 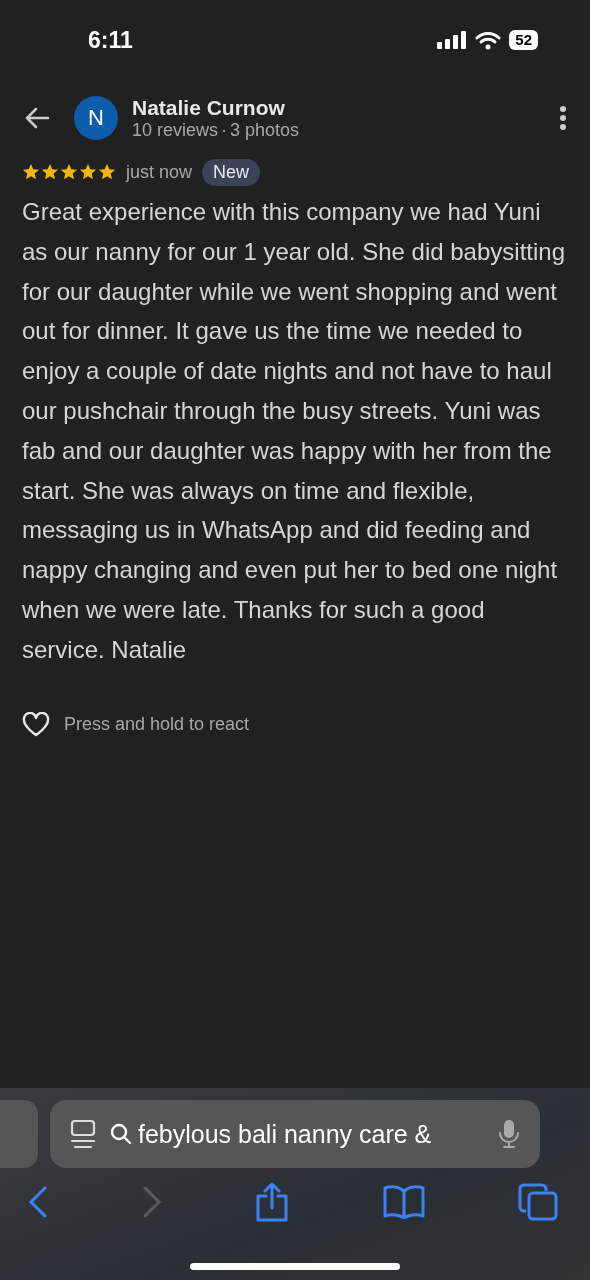 I want to click on tabs-icon, so click(x=538, y=1202).